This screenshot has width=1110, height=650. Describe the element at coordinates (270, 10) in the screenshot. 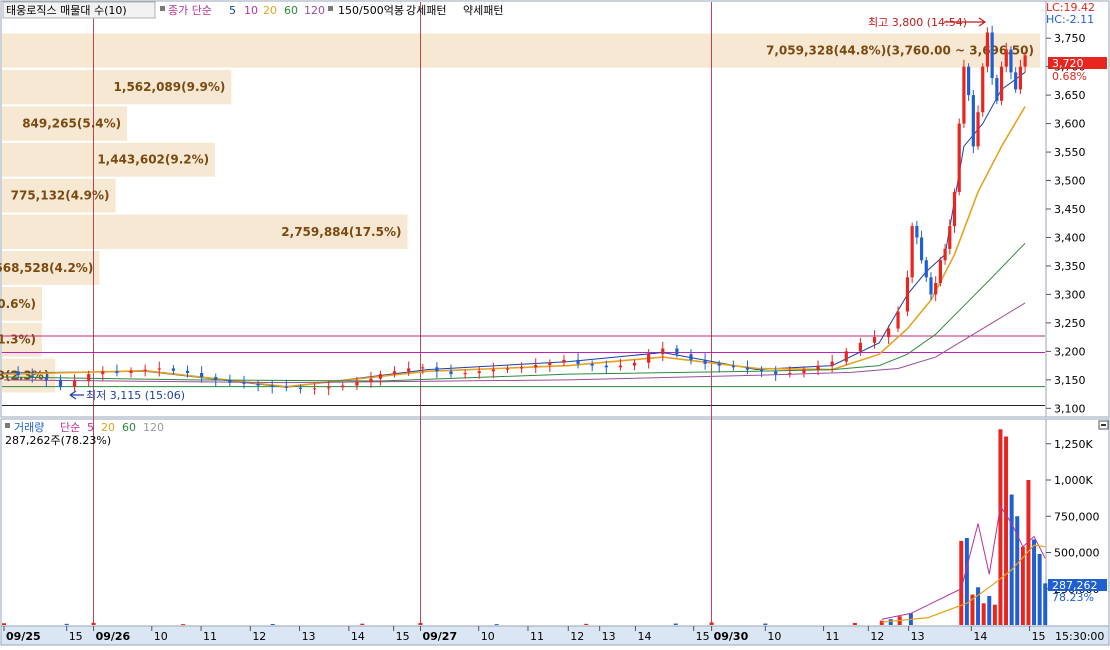

I see `ma-period-20: 20` at that location.